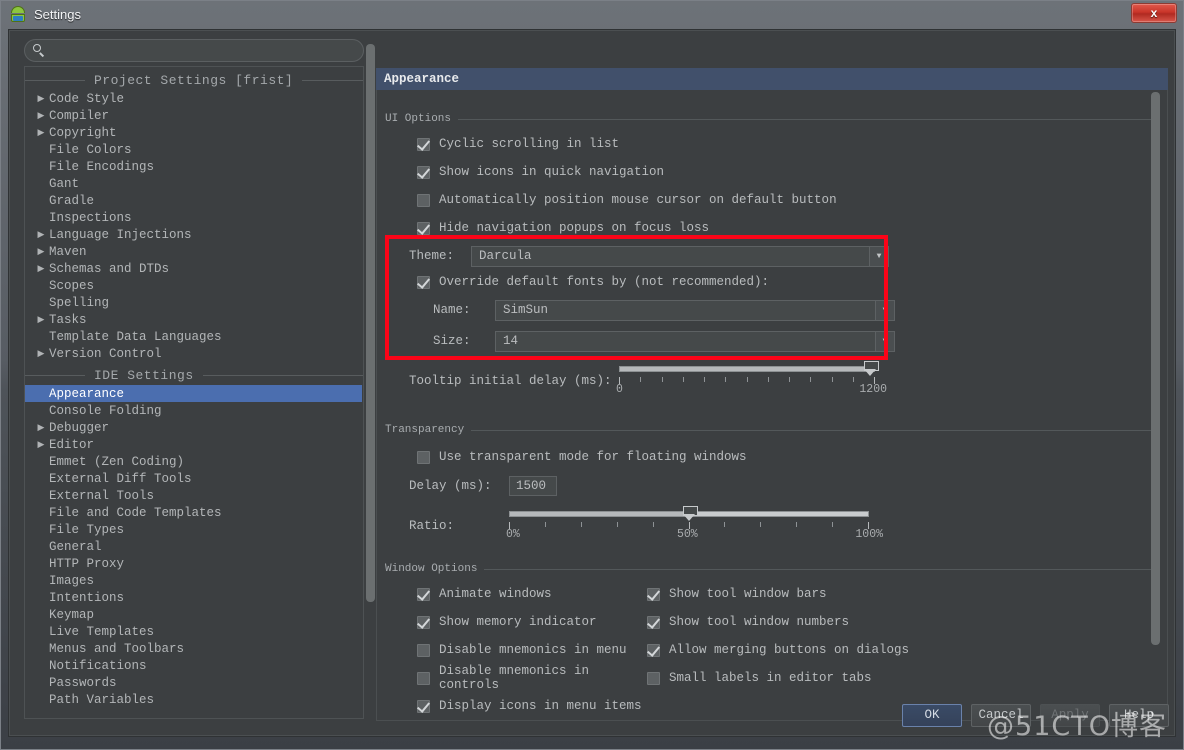 This screenshot has height=750, width=1184. What do you see at coordinates (778, 650) in the screenshot?
I see `window-option-allow-merging-buttons-on-dialogs-row: Allow merging buttons on dialogs` at bounding box center [778, 650].